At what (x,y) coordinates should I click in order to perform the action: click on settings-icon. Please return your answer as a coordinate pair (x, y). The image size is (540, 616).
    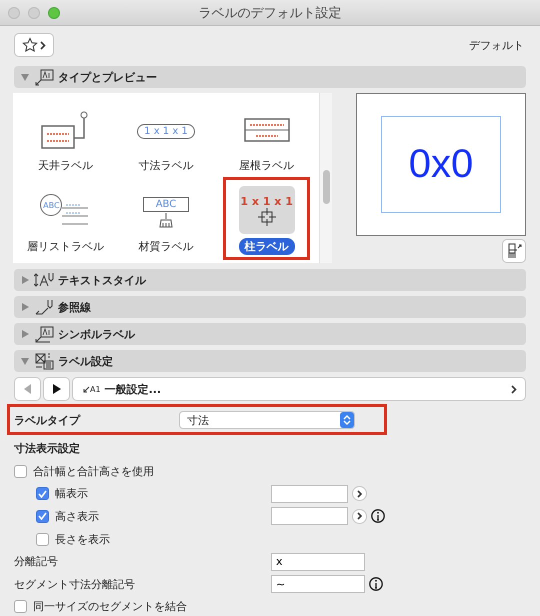
    Looking at the image, I should click on (44, 361).